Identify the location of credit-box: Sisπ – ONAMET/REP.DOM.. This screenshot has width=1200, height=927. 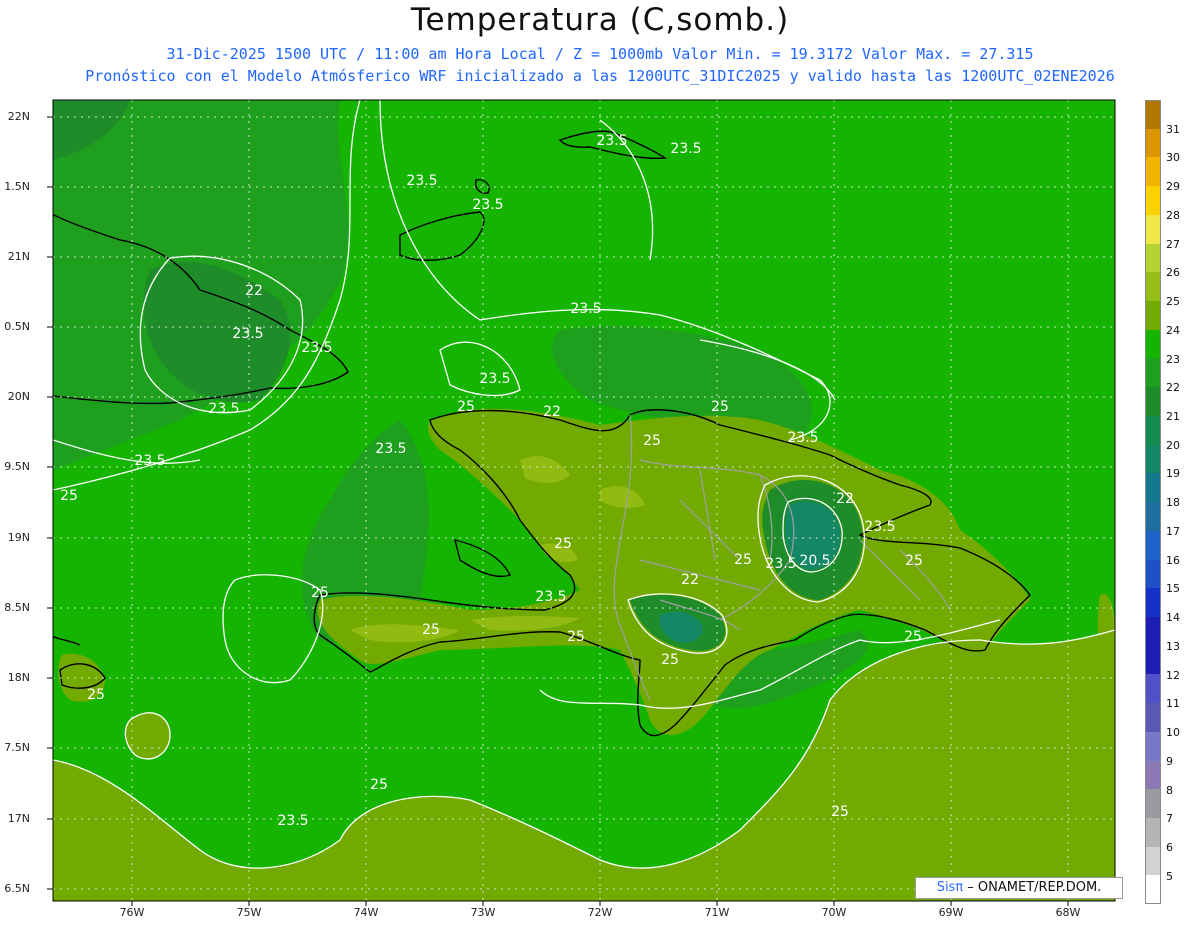
(1019, 888).